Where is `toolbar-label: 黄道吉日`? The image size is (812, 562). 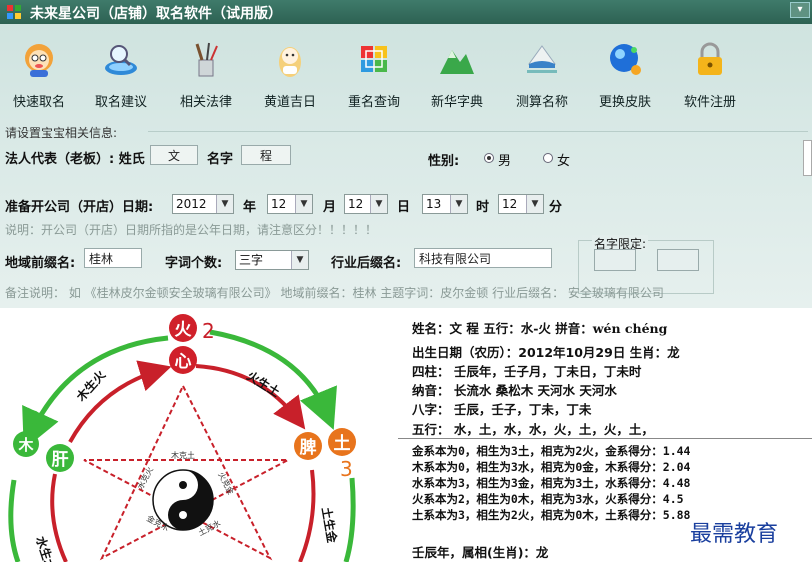 toolbar-label: 黄道吉日 is located at coordinates (289, 102).